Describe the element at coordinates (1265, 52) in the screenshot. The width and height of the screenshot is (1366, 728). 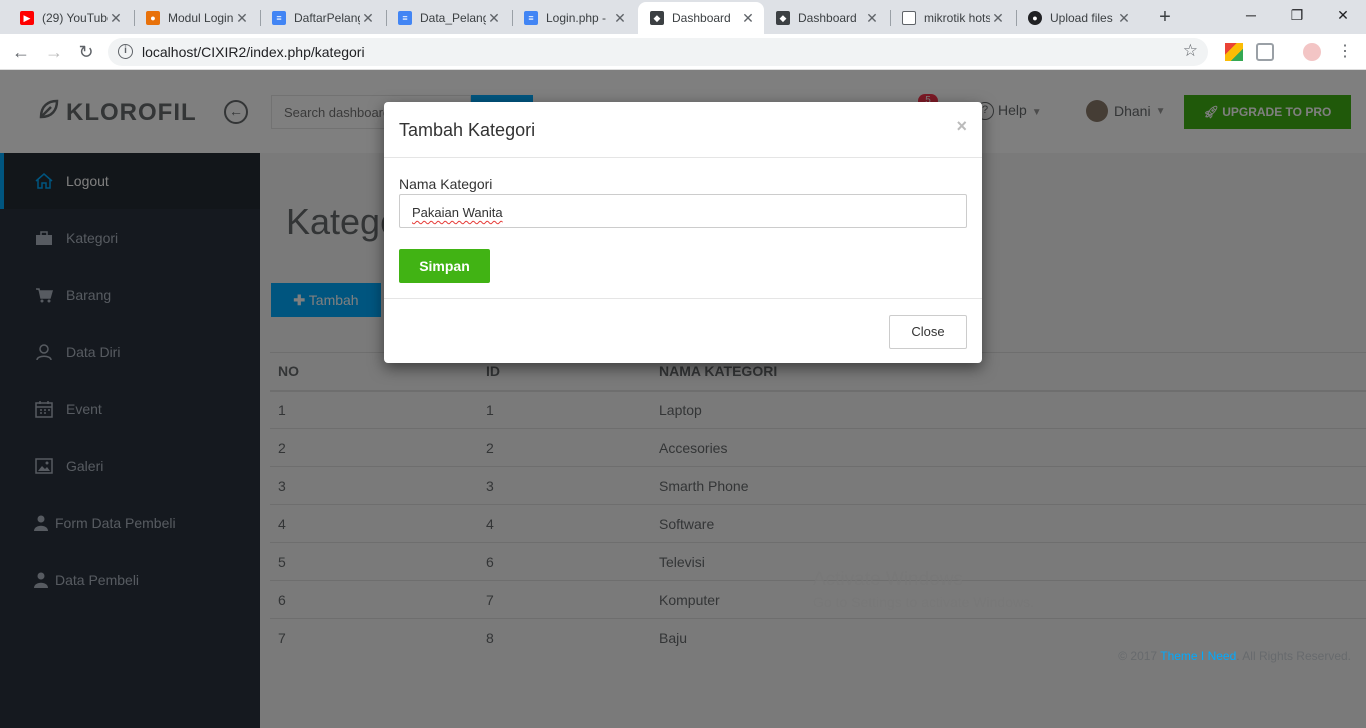
I see `camera-icon` at that location.